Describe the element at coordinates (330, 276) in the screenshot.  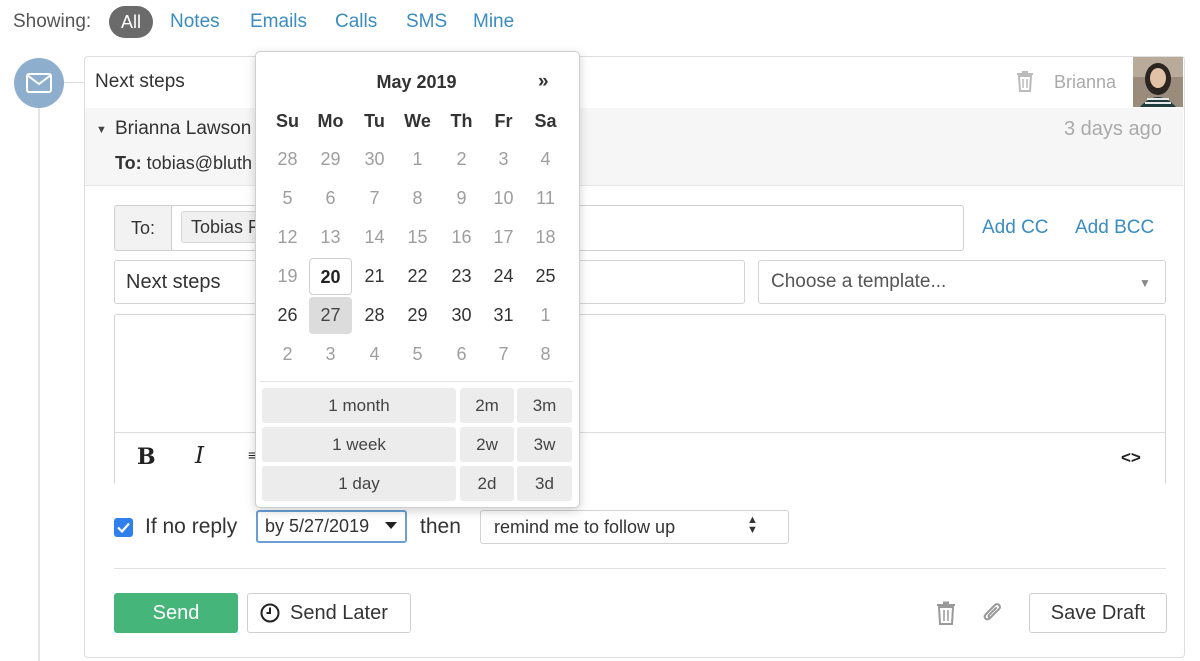
I see `calendar-day: 20` at that location.